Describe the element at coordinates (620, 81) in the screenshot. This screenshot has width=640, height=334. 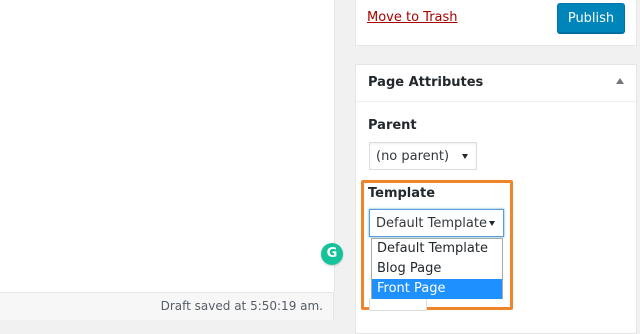
I see `collapse-arrow-icon` at that location.